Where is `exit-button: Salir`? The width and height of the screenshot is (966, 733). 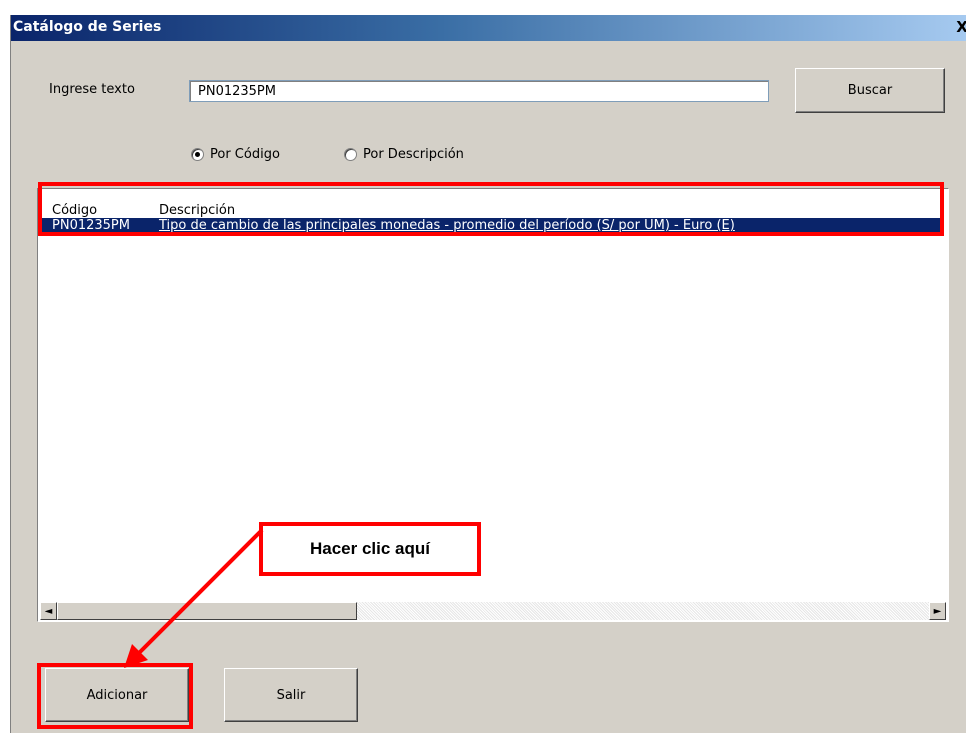 exit-button: Salir is located at coordinates (291, 695).